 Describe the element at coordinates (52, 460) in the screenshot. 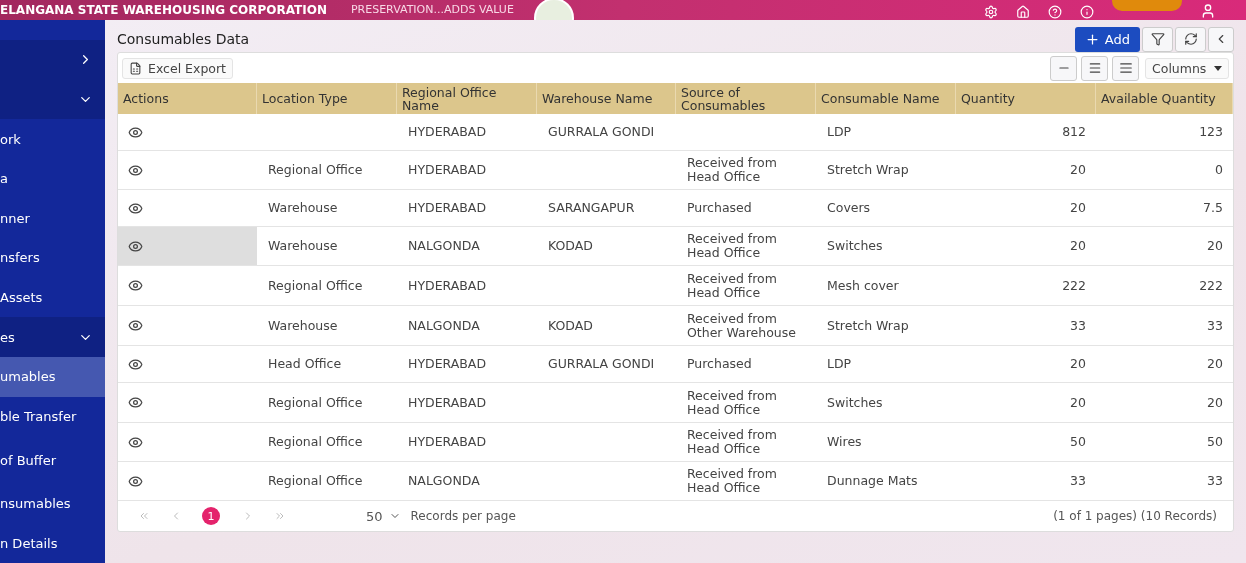

I see `sidebar-item: of Buffer` at that location.